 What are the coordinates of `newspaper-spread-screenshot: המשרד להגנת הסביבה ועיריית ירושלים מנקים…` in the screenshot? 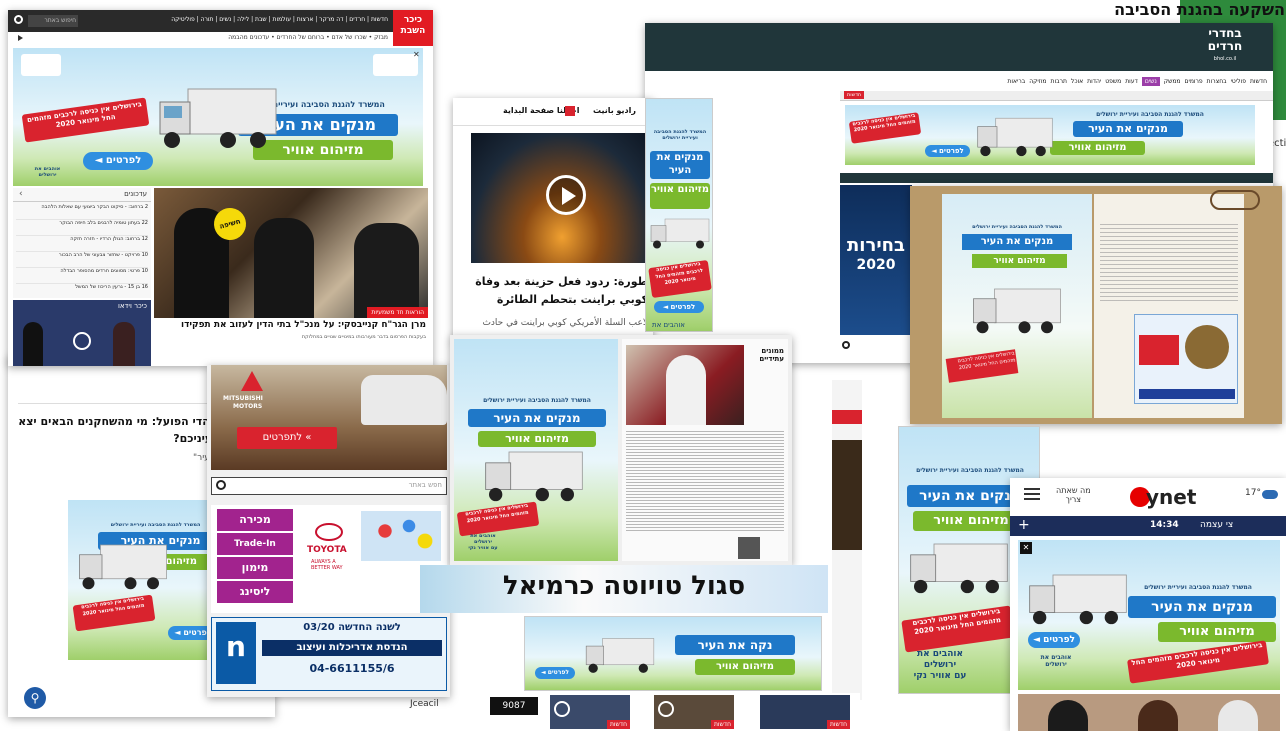 It's located at (621, 450).